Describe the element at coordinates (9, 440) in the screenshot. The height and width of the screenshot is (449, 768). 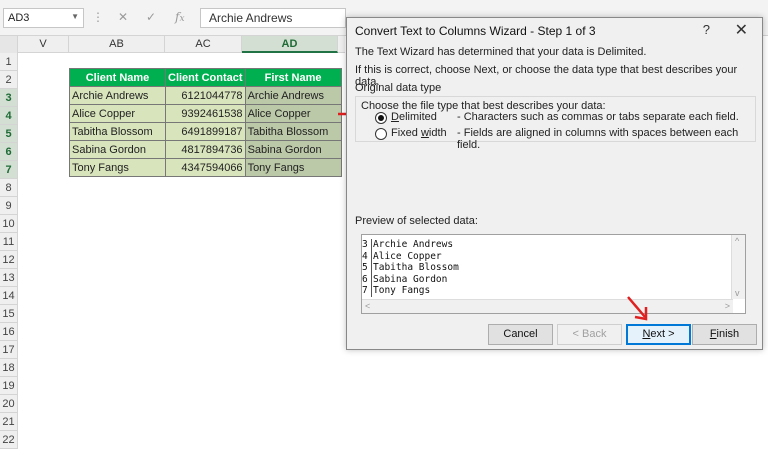
I see `row-header: 22` at that location.